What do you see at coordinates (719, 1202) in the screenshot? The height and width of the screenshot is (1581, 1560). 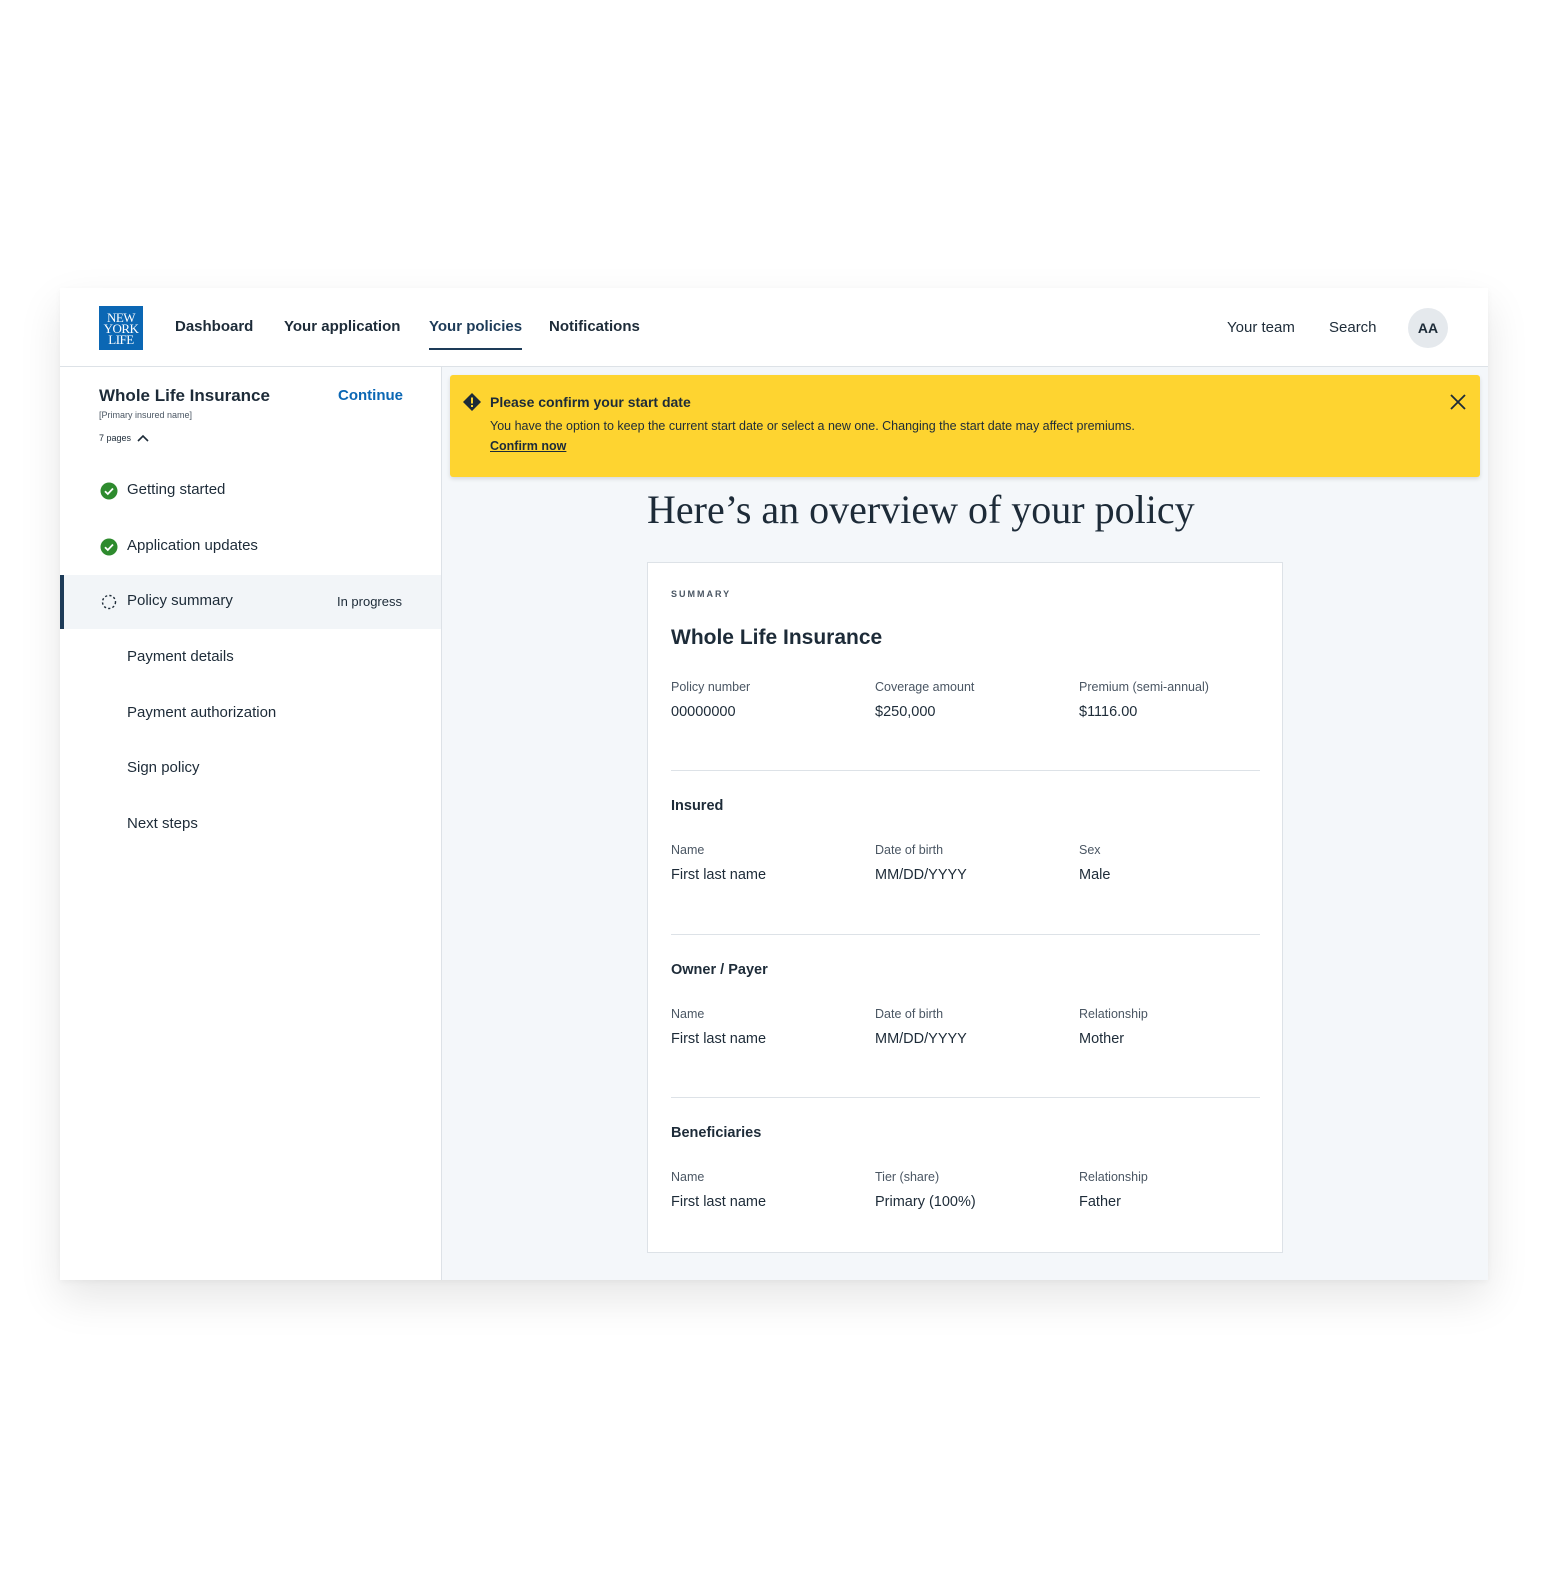 I see `beneficiary-name-value: First last name` at bounding box center [719, 1202].